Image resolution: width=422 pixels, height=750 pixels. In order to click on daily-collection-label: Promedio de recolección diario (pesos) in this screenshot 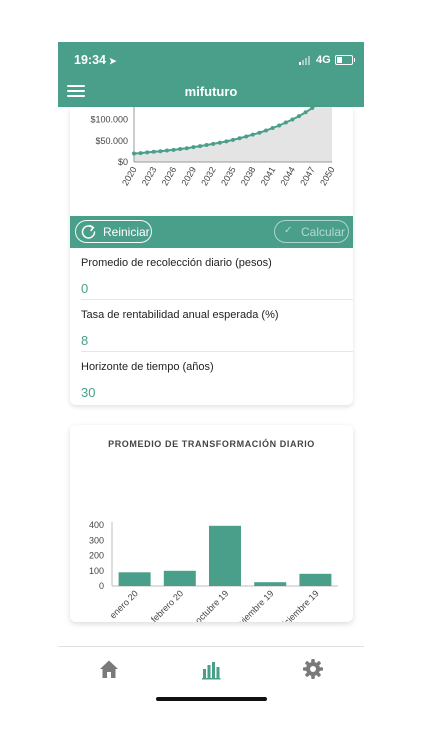, I will do `click(176, 263)`.